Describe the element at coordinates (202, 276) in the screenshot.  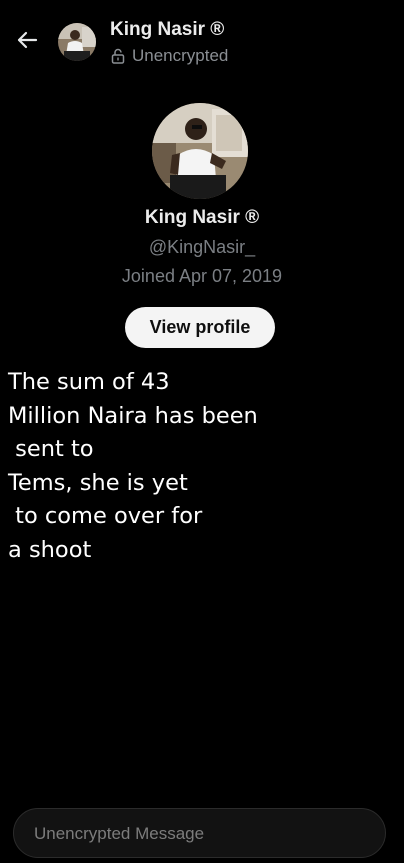
I see `profile-joined-date: Joined Apr 07, 2019` at that location.